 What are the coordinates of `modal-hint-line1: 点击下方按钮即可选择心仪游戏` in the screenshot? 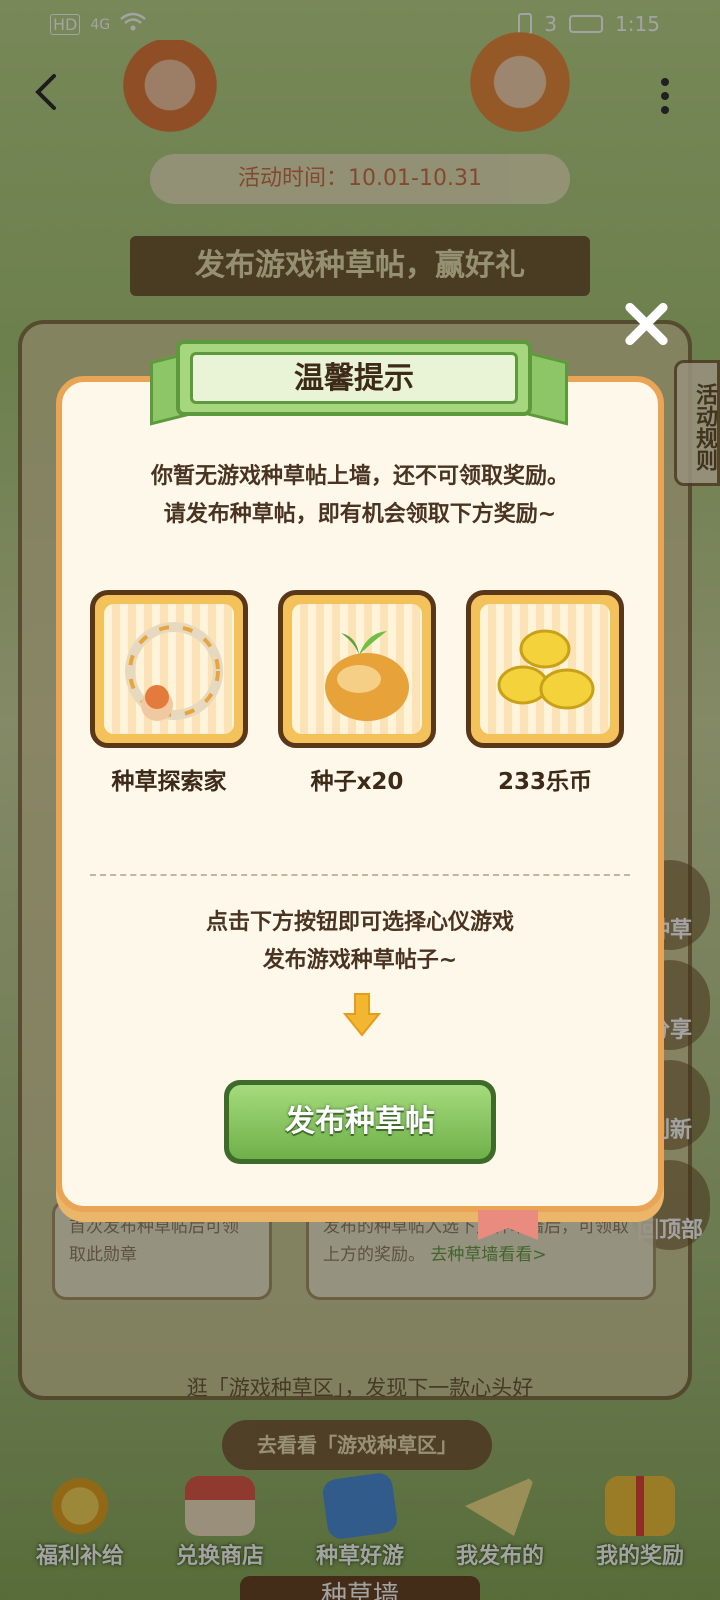 It's located at (359, 922).